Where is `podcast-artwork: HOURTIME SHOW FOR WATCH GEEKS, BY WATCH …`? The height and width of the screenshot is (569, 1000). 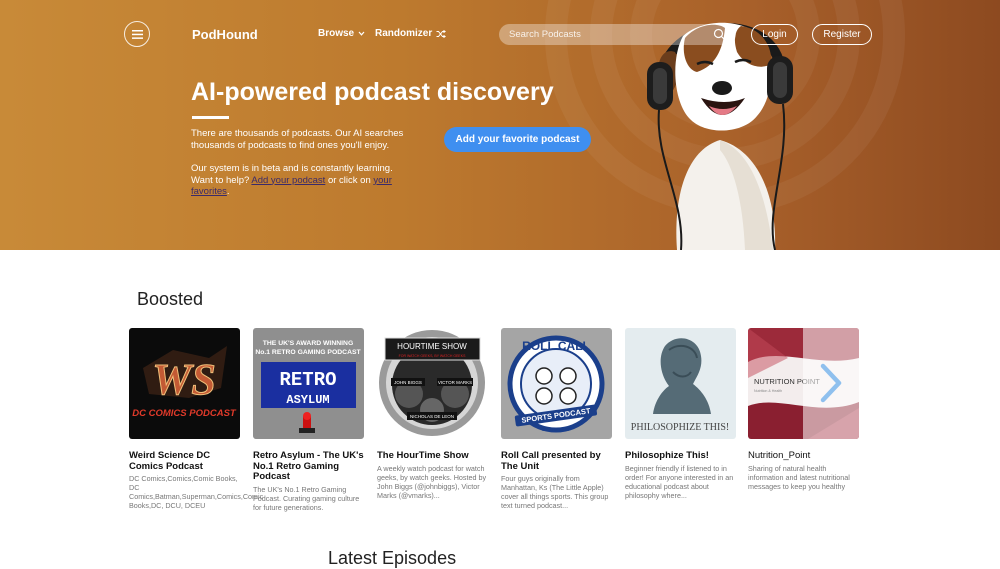
podcast-artwork: HOURTIME SHOW FOR WATCH GEEKS, BY WATCH … is located at coordinates (432, 383).